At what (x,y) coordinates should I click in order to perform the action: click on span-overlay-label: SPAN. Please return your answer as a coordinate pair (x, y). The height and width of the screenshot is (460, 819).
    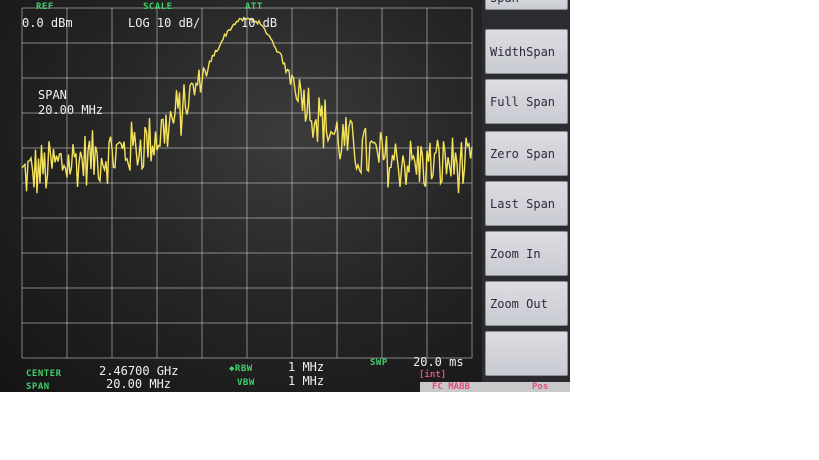
    Looking at the image, I should click on (52, 95).